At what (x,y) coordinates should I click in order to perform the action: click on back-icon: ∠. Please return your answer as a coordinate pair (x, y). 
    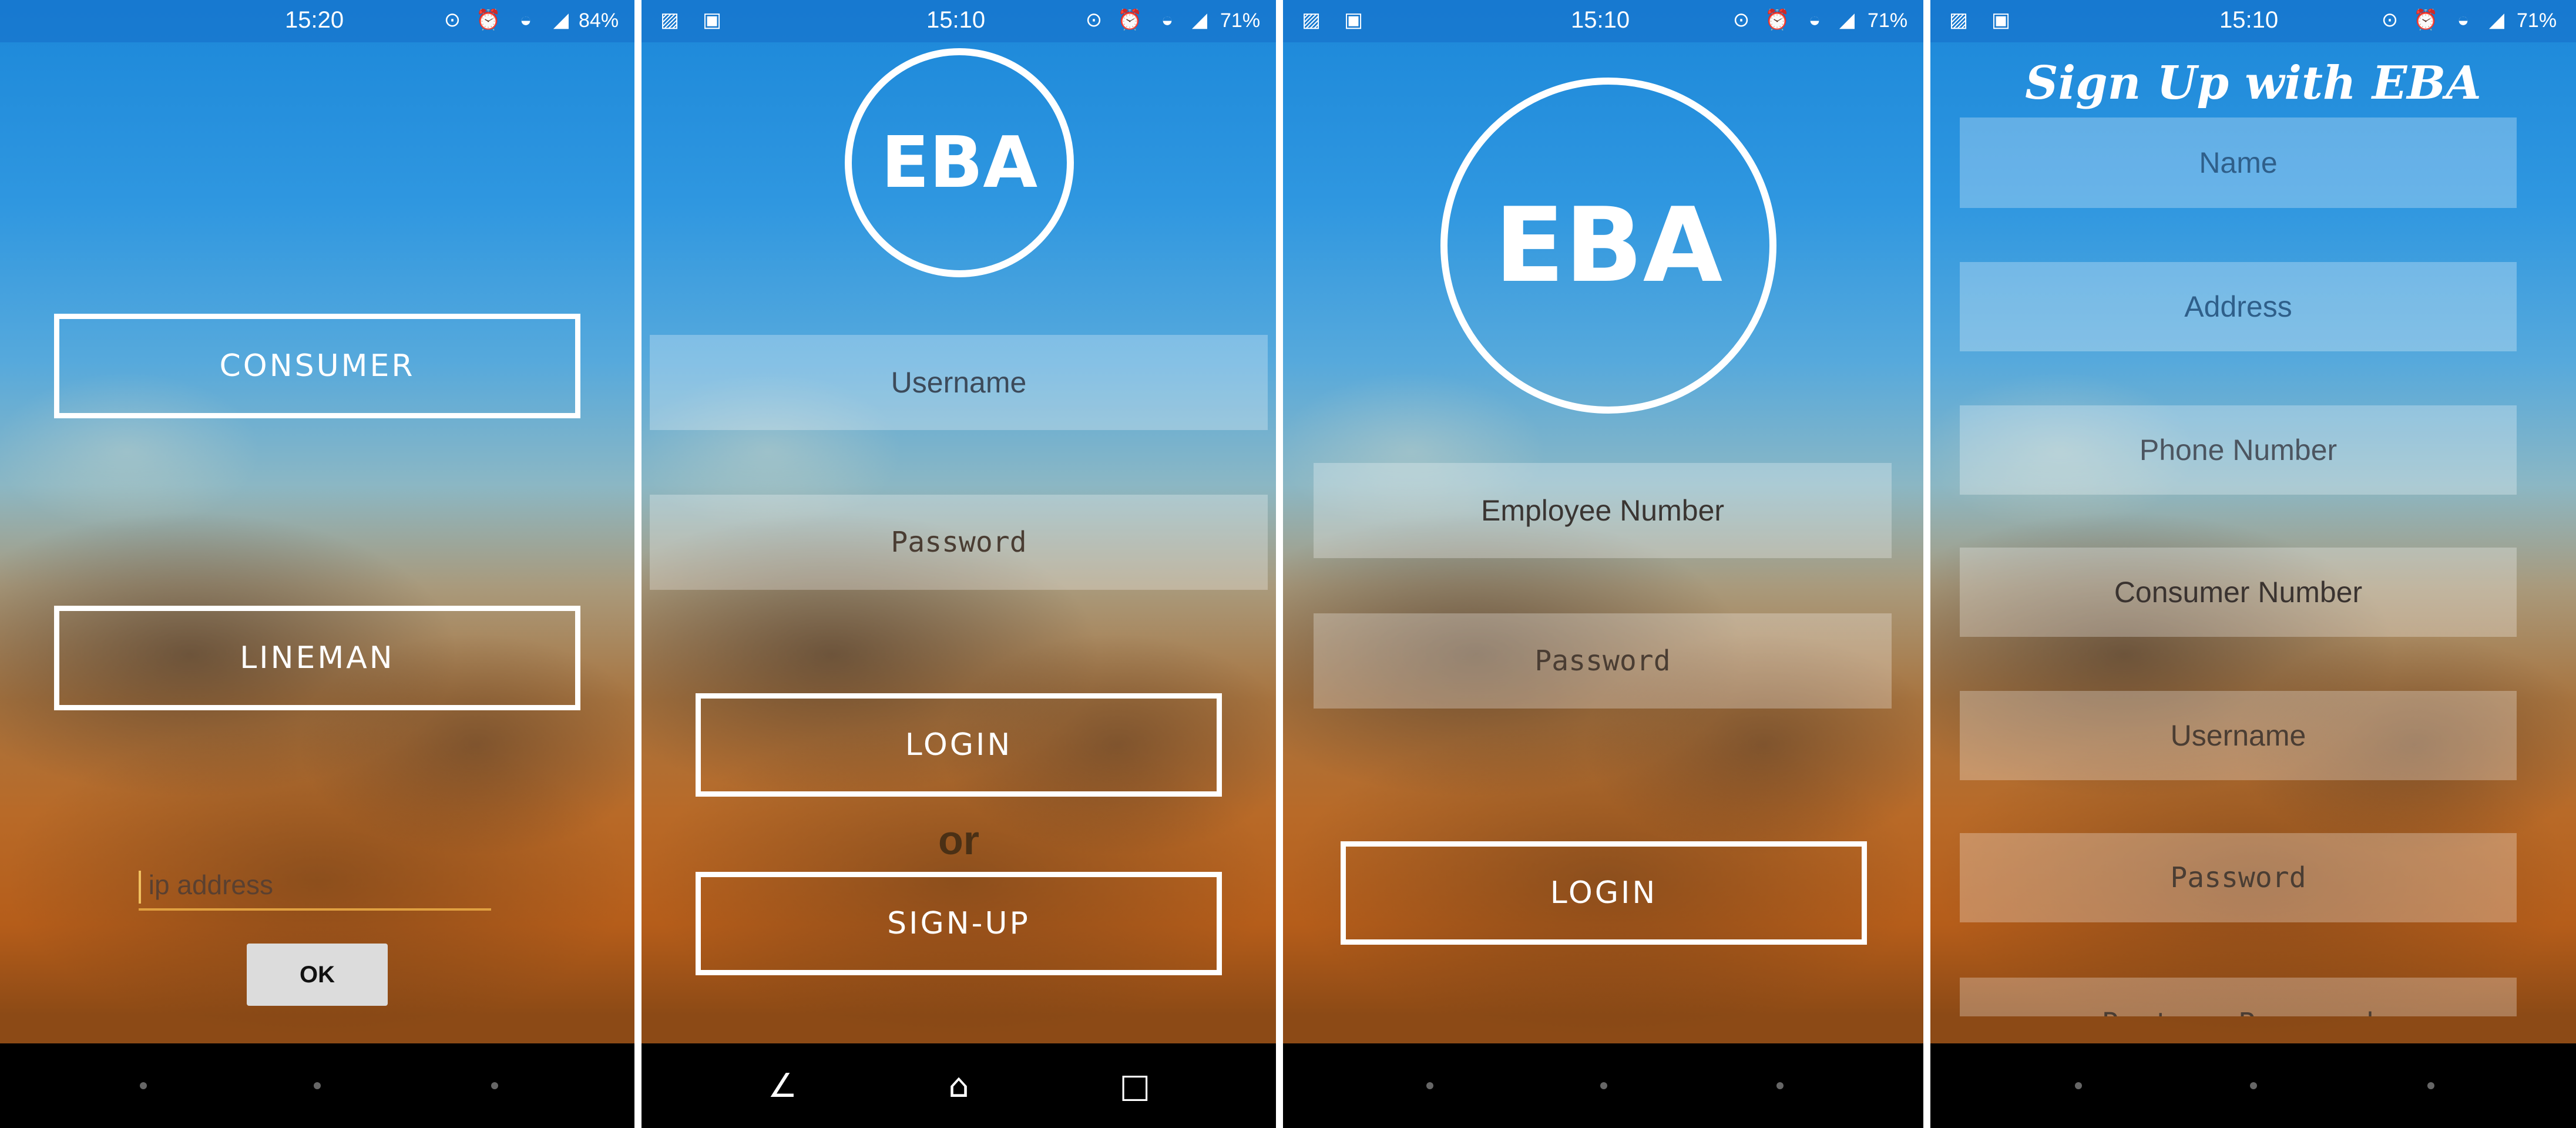
    Looking at the image, I should click on (782, 1086).